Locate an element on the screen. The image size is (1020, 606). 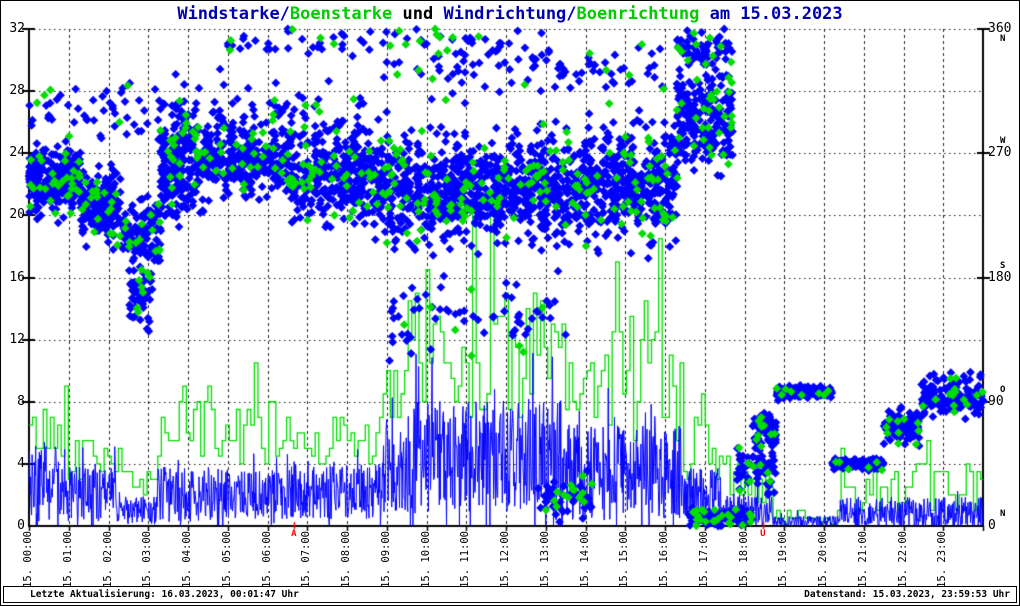
x-axis-tick-label: 15. 04:00 is located at coordinates (187, 559).